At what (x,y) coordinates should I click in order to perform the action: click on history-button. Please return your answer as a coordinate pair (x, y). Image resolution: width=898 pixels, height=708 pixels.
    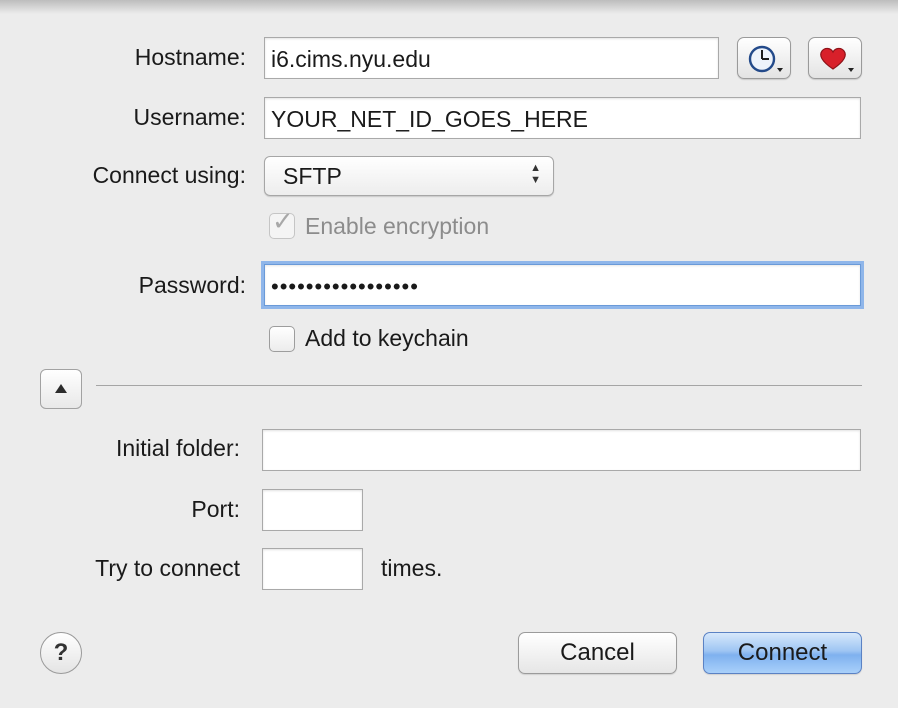
    Looking at the image, I should click on (764, 58).